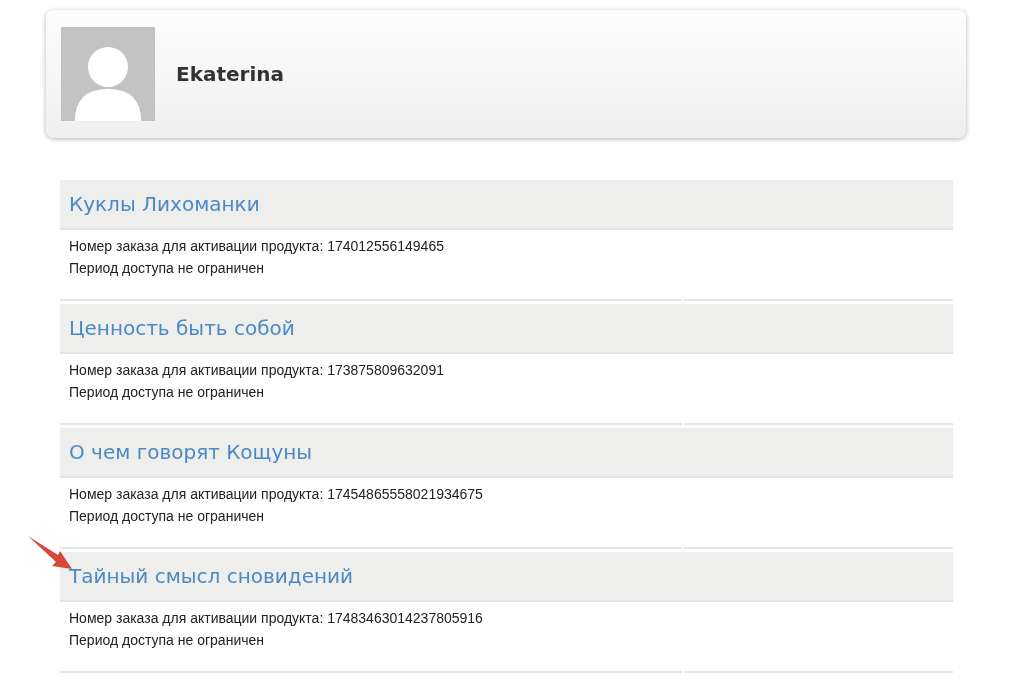  What do you see at coordinates (108, 74) in the screenshot?
I see `avatar-icon` at bounding box center [108, 74].